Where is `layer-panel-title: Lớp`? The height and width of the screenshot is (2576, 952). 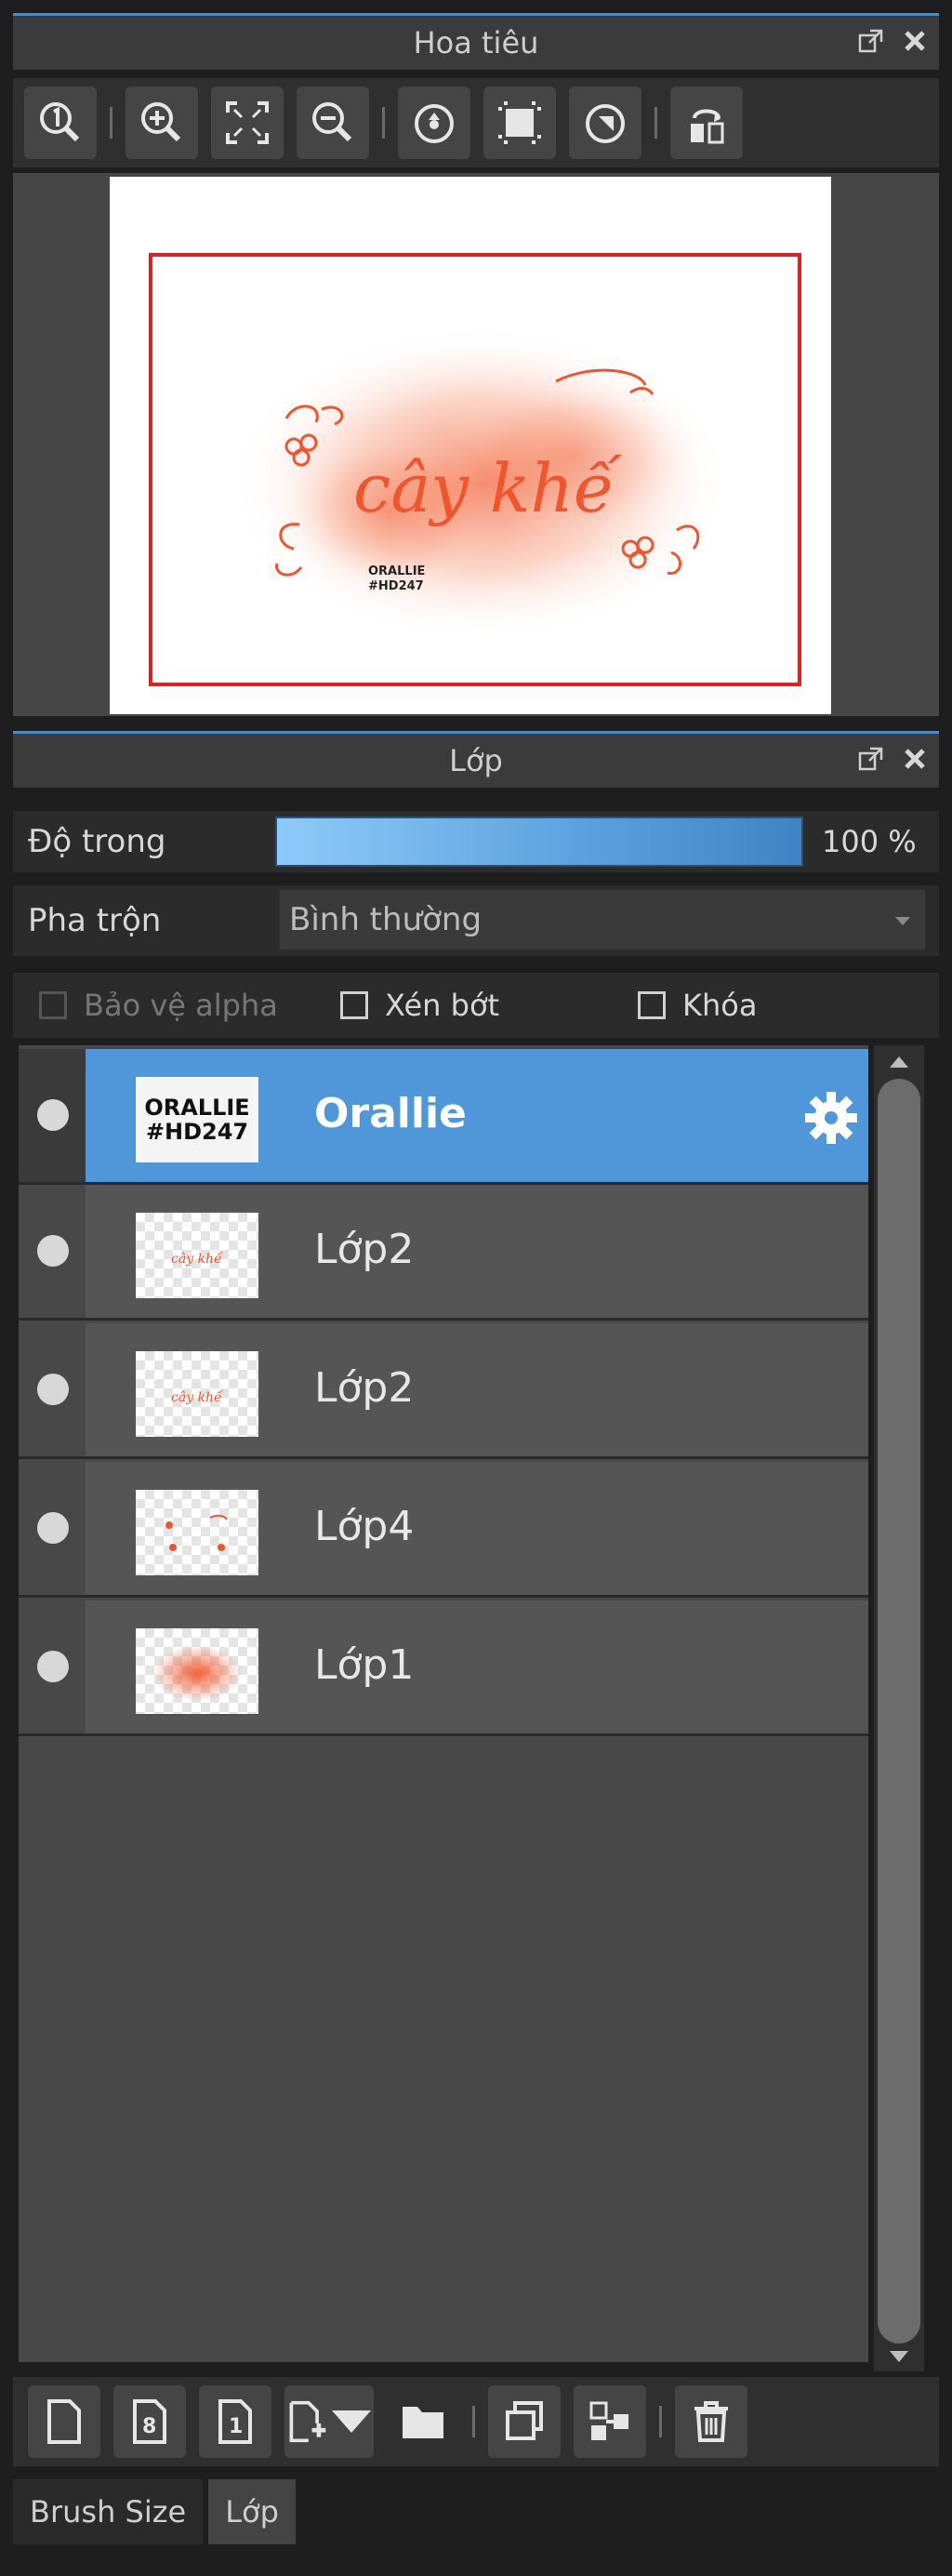
layer-panel-title: Lớp is located at coordinates (476, 760).